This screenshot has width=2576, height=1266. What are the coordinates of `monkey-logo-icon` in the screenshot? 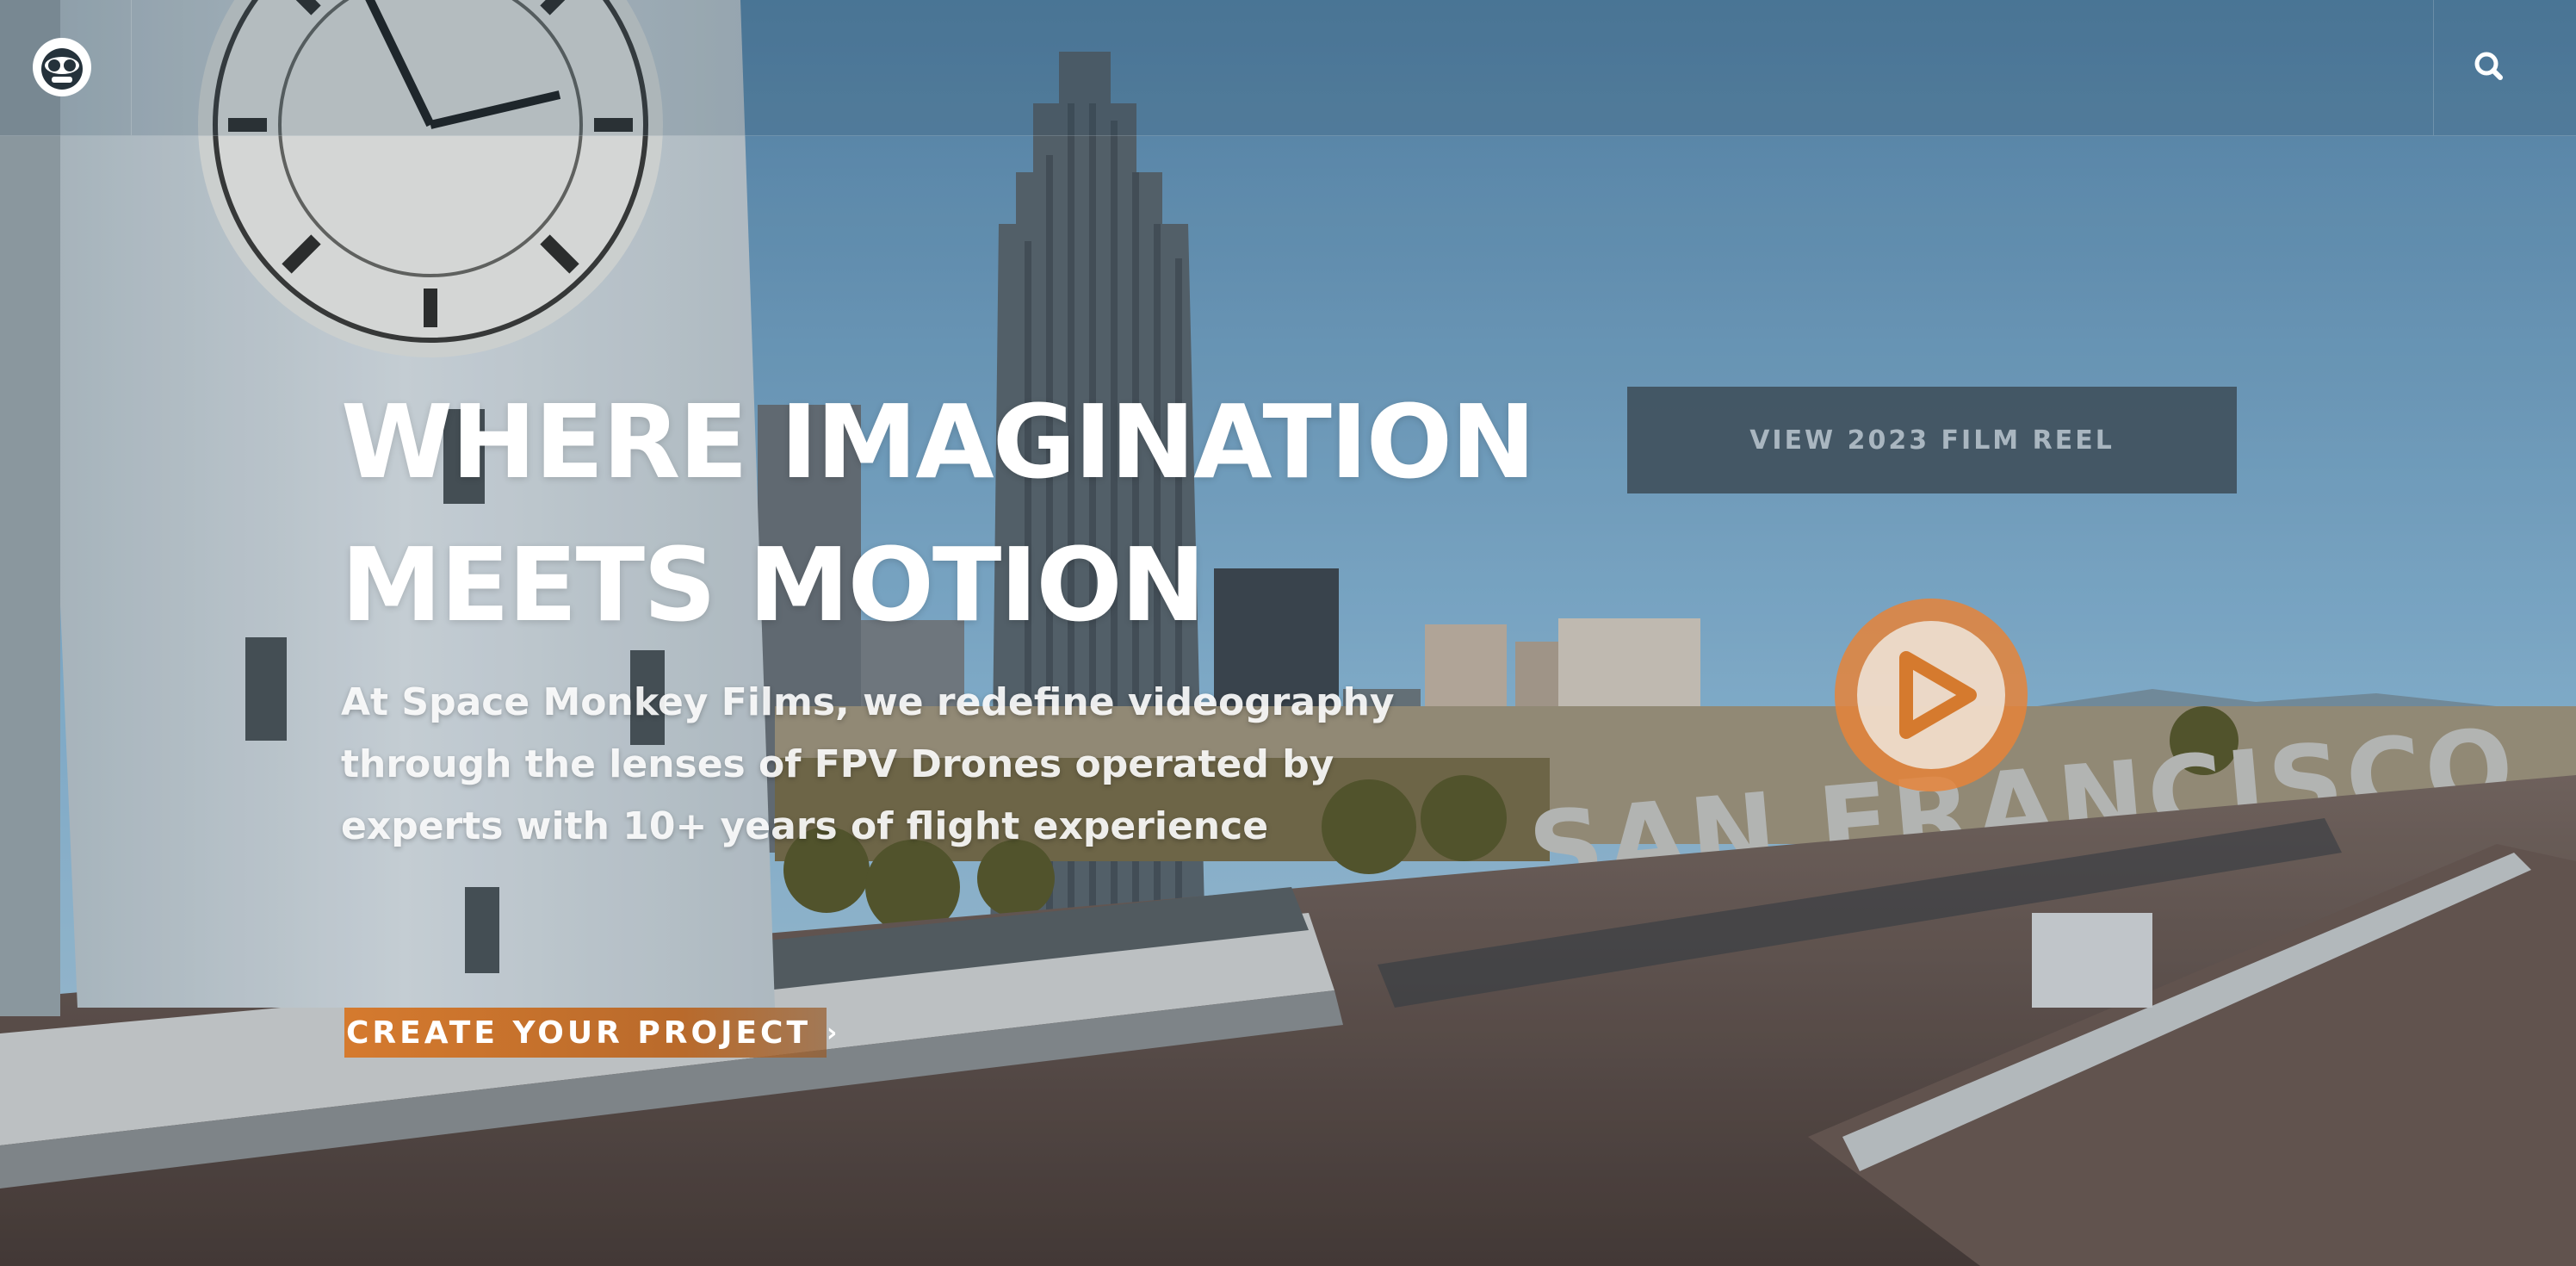 It's located at (62, 67).